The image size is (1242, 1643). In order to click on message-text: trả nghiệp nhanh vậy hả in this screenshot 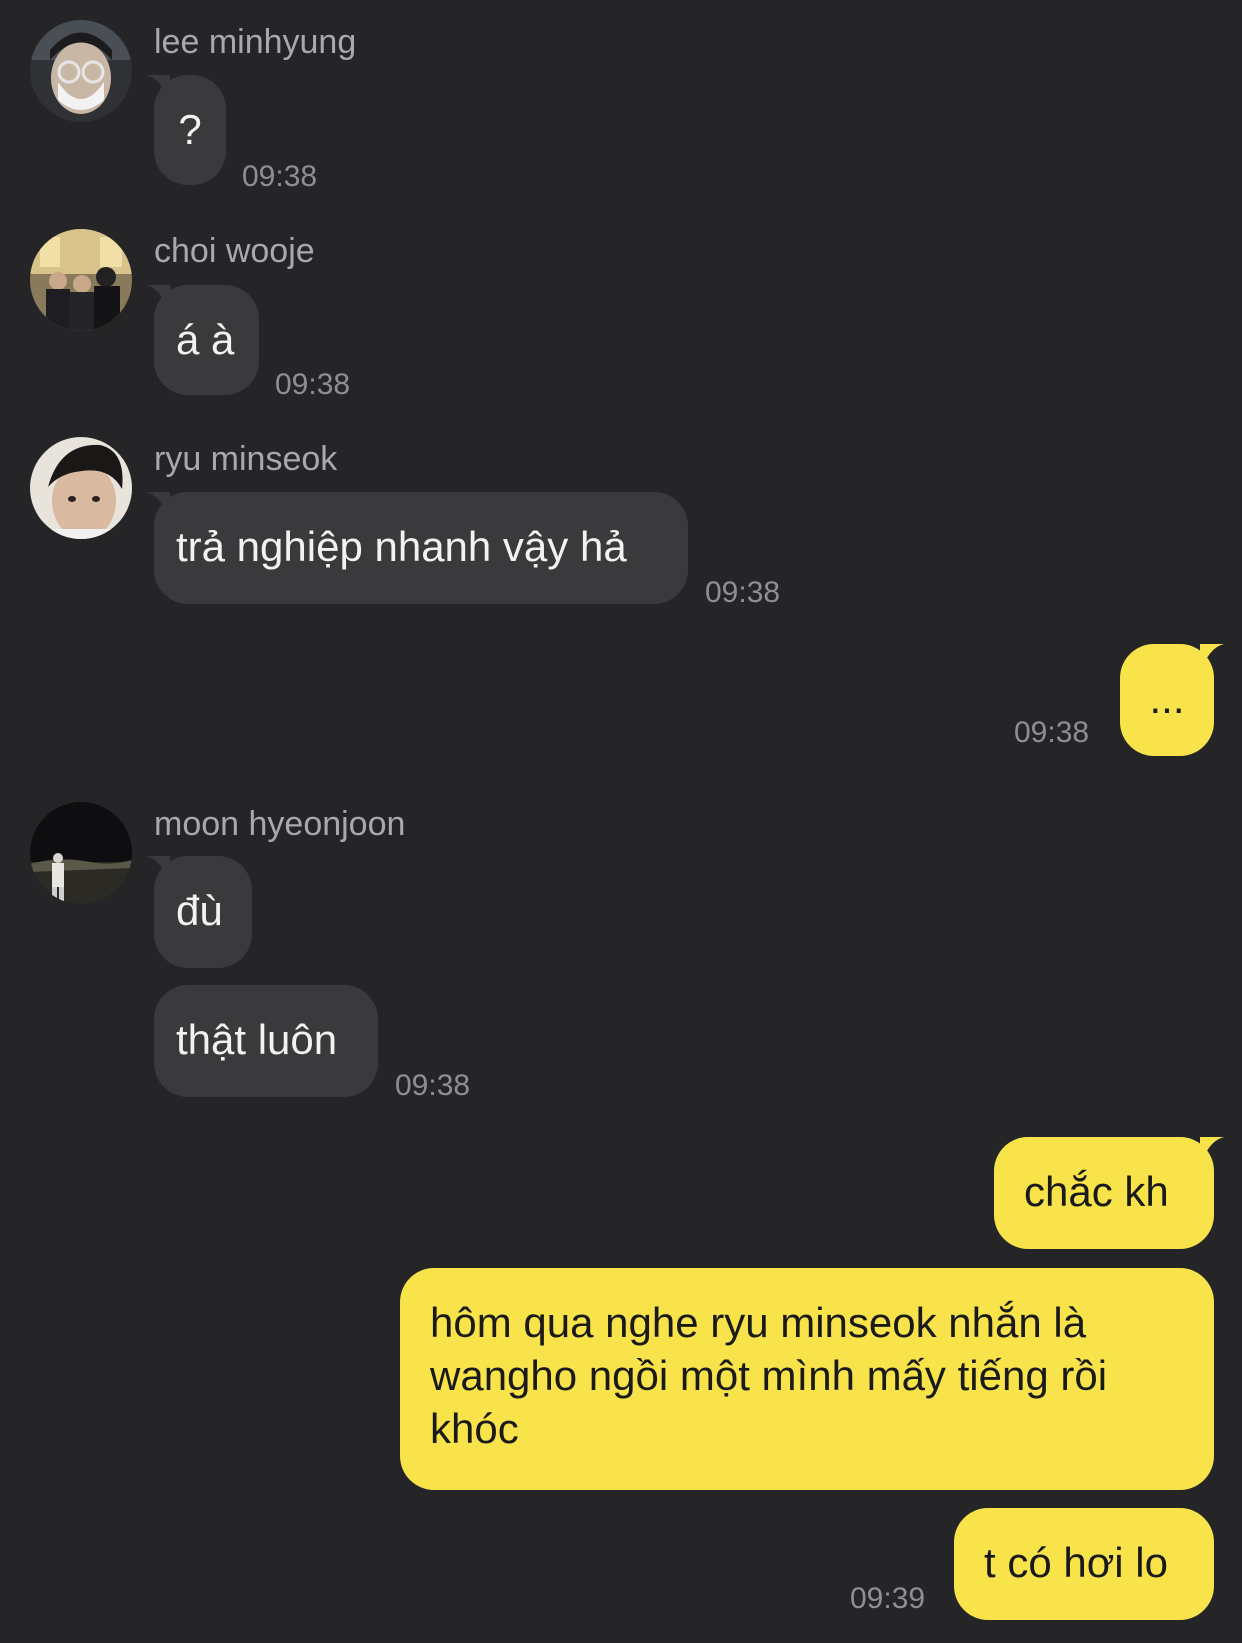, I will do `click(401, 546)`.